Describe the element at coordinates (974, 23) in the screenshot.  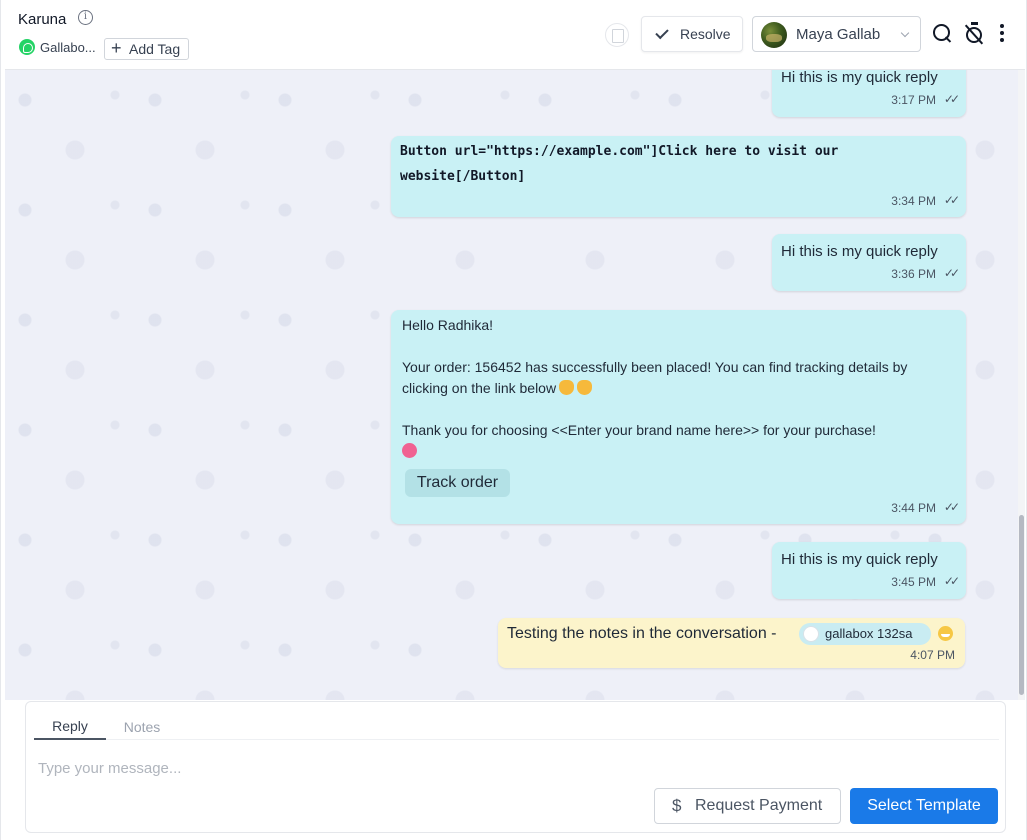
I see `snooze-knob` at that location.